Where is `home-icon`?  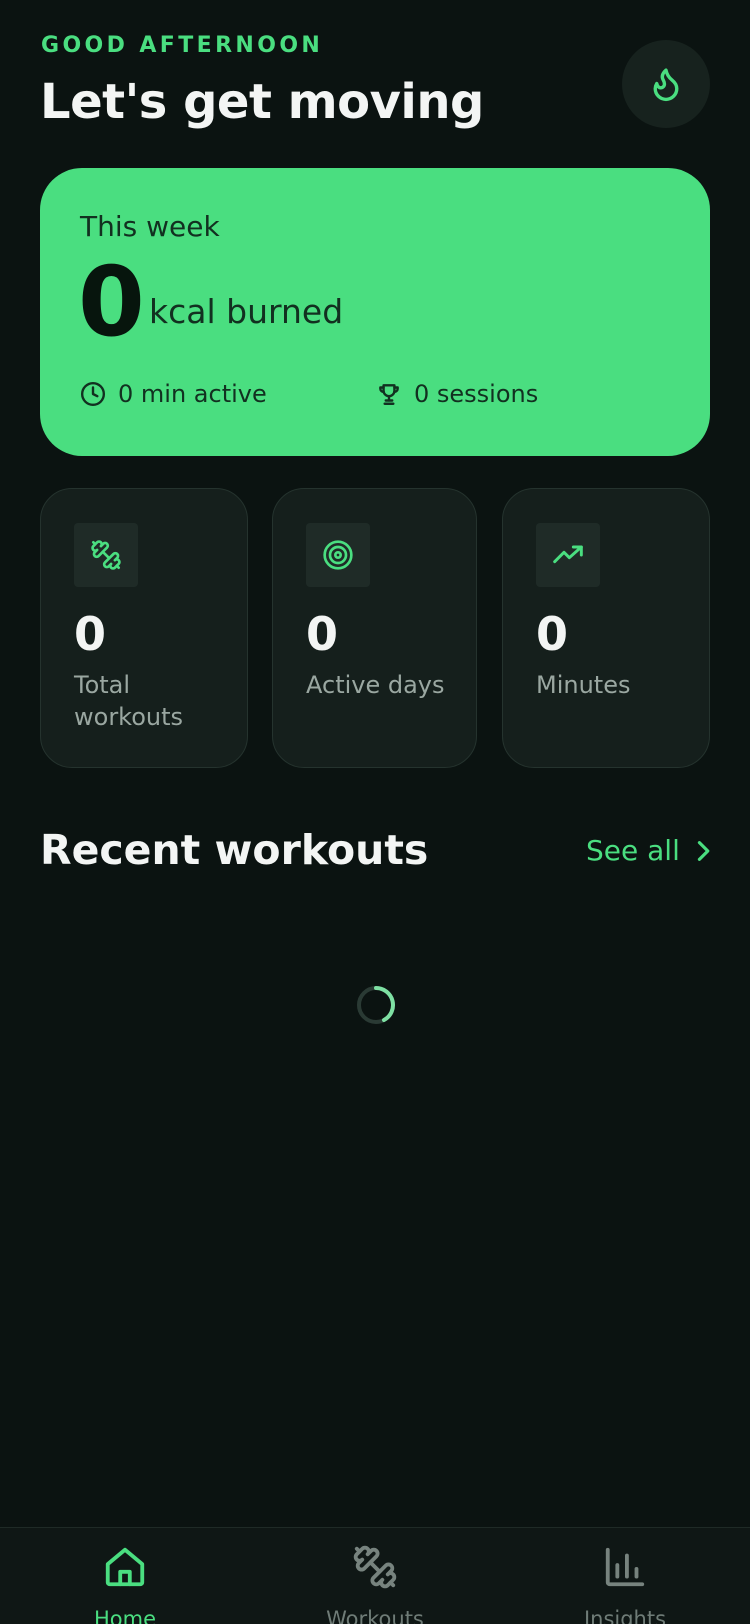 home-icon is located at coordinates (125, 1567).